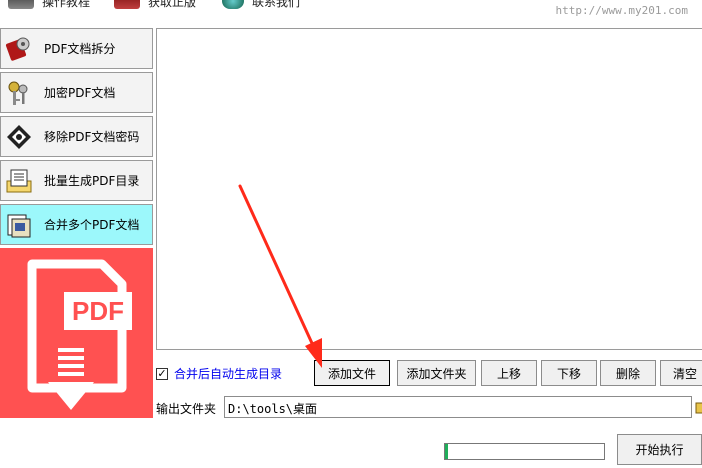 The height and width of the screenshot is (468, 702). I want to click on sidebar-item-label: 移除PDF文档密码, so click(92, 137).